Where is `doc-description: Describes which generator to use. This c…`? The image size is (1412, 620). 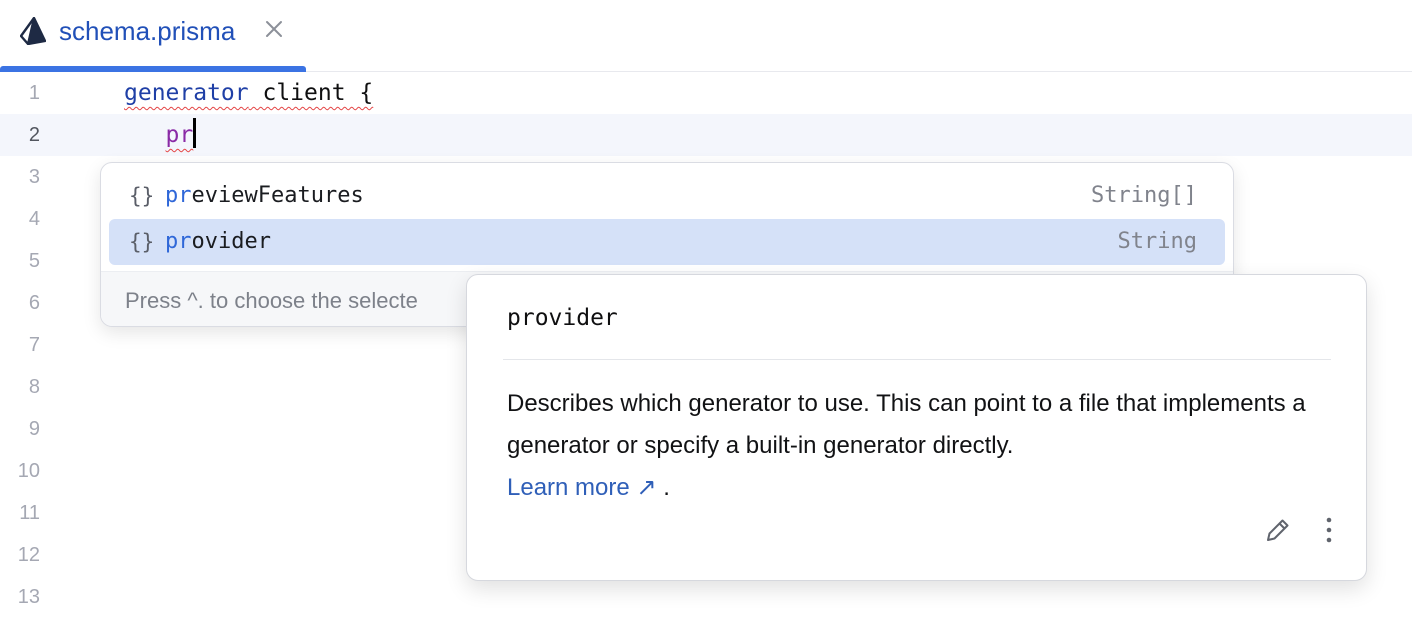
doc-description: Describes which generator to use. This c… is located at coordinates (906, 424).